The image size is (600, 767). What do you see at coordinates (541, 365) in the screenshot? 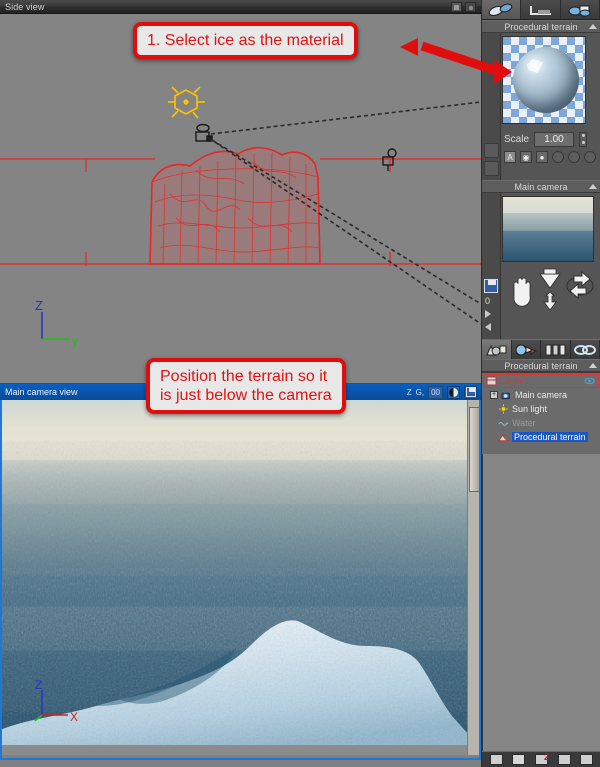
I see `scene-tree-header: Procedural terrain` at bounding box center [541, 365].